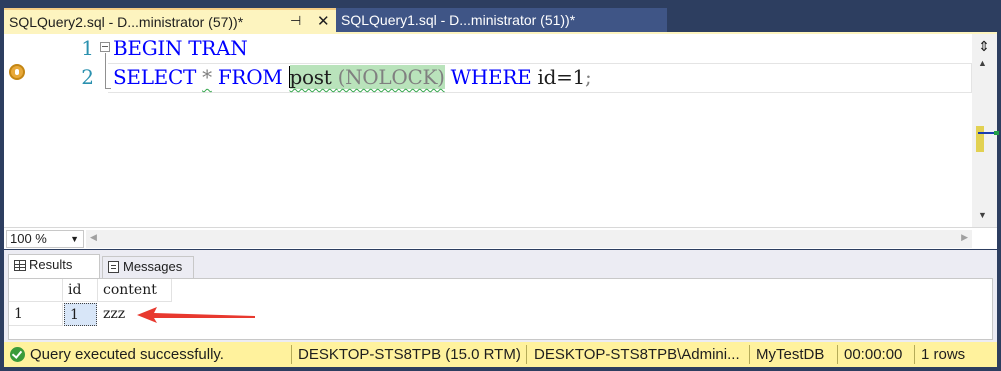 This screenshot has height=371, width=1001. Describe the element at coordinates (17, 354) in the screenshot. I see `success-check-icon` at that location.